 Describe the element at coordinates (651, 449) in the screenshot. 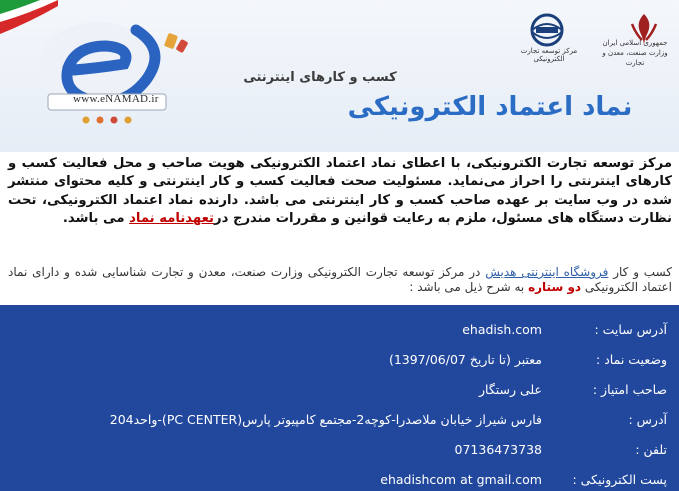

I see `info-label: تلفن :` at that location.